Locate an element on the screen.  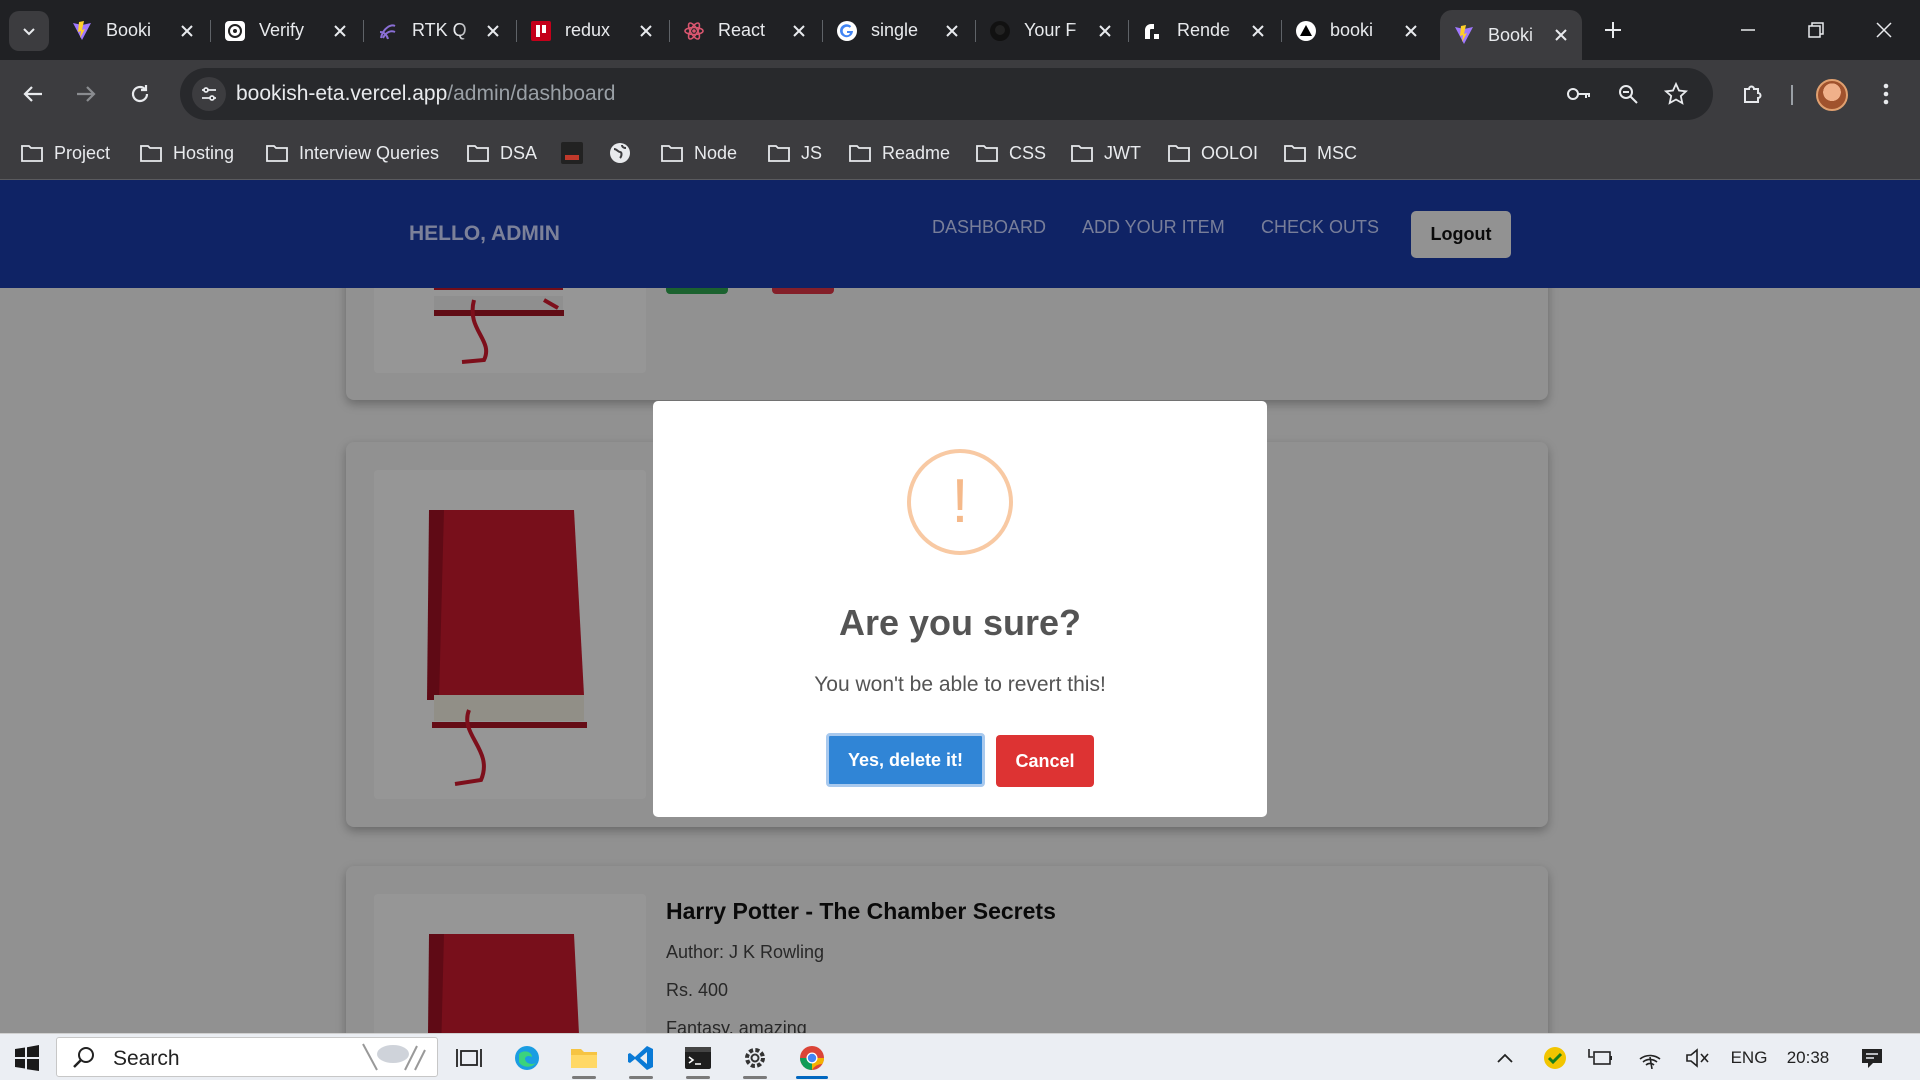
terminal-icon is located at coordinates (698, 1057).